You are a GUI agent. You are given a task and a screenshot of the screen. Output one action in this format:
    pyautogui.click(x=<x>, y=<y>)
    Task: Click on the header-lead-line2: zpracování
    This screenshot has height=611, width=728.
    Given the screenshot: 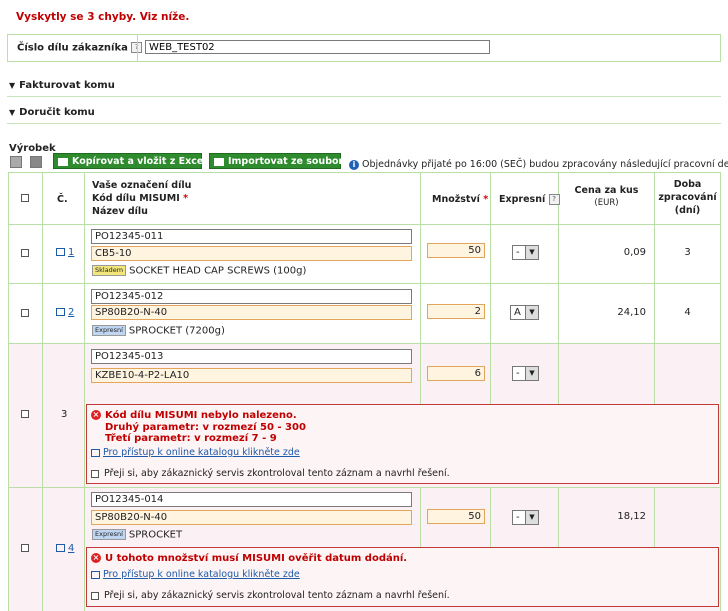 What is the action you would take?
    pyautogui.click(x=687, y=197)
    